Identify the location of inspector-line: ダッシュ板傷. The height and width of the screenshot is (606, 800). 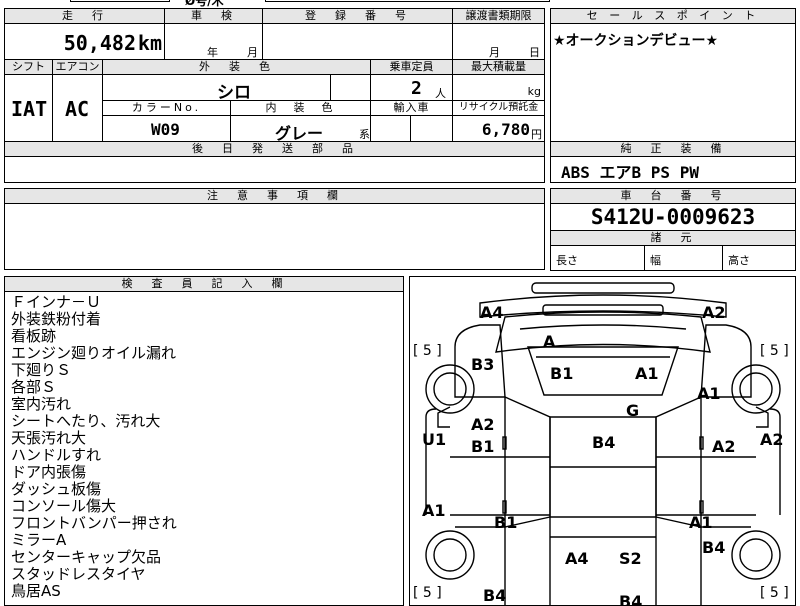
(56, 489).